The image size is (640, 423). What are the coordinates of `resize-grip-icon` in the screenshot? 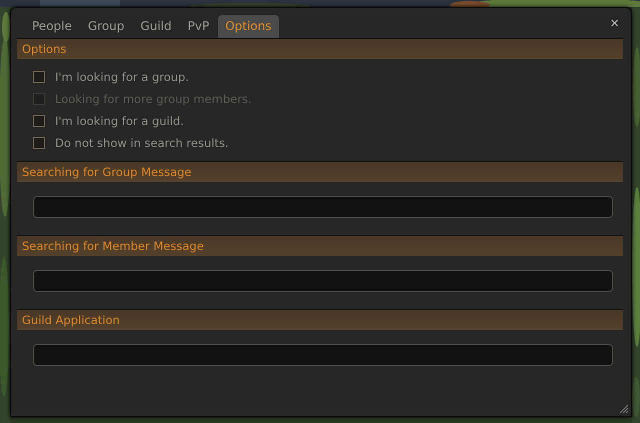 It's located at (624, 409).